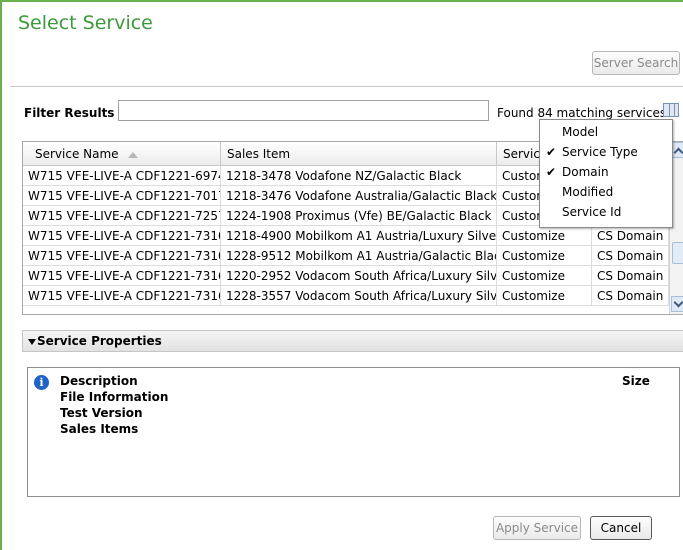 The image size is (683, 550). What do you see at coordinates (592, 212) in the screenshot?
I see `menu-item-label: Service Id` at bounding box center [592, 212].